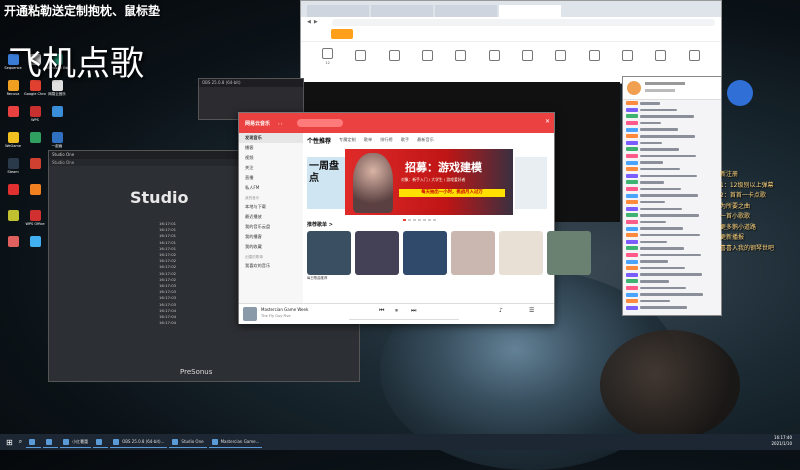 The image size is (800, 470). I want to click on url-field, so click(523, 22).